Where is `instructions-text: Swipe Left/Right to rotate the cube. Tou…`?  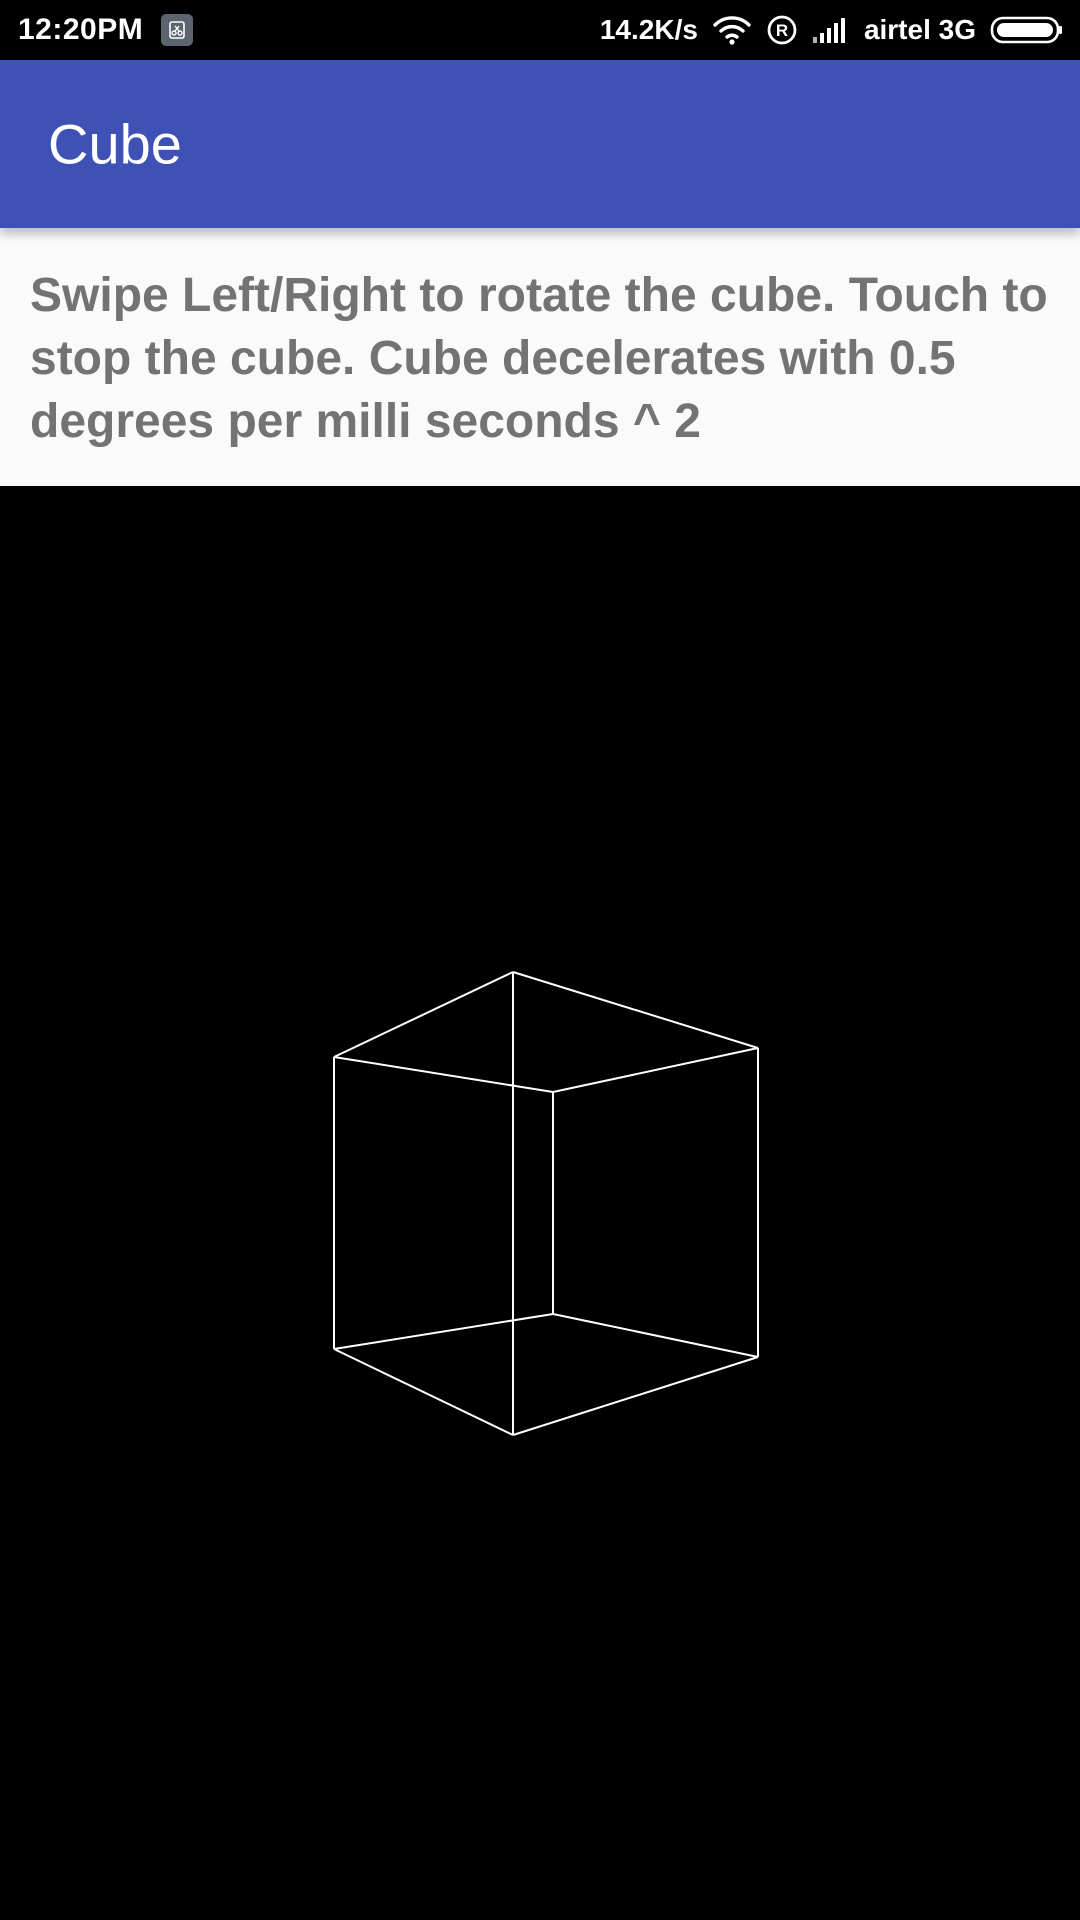 instructions-text: Swipe Left/Right to rotate the cube. Tou… is located at coordinates (539, 358).